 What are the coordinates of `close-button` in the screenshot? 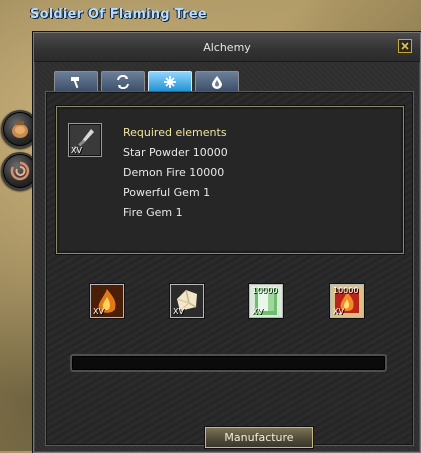 It's located at (405, 46).